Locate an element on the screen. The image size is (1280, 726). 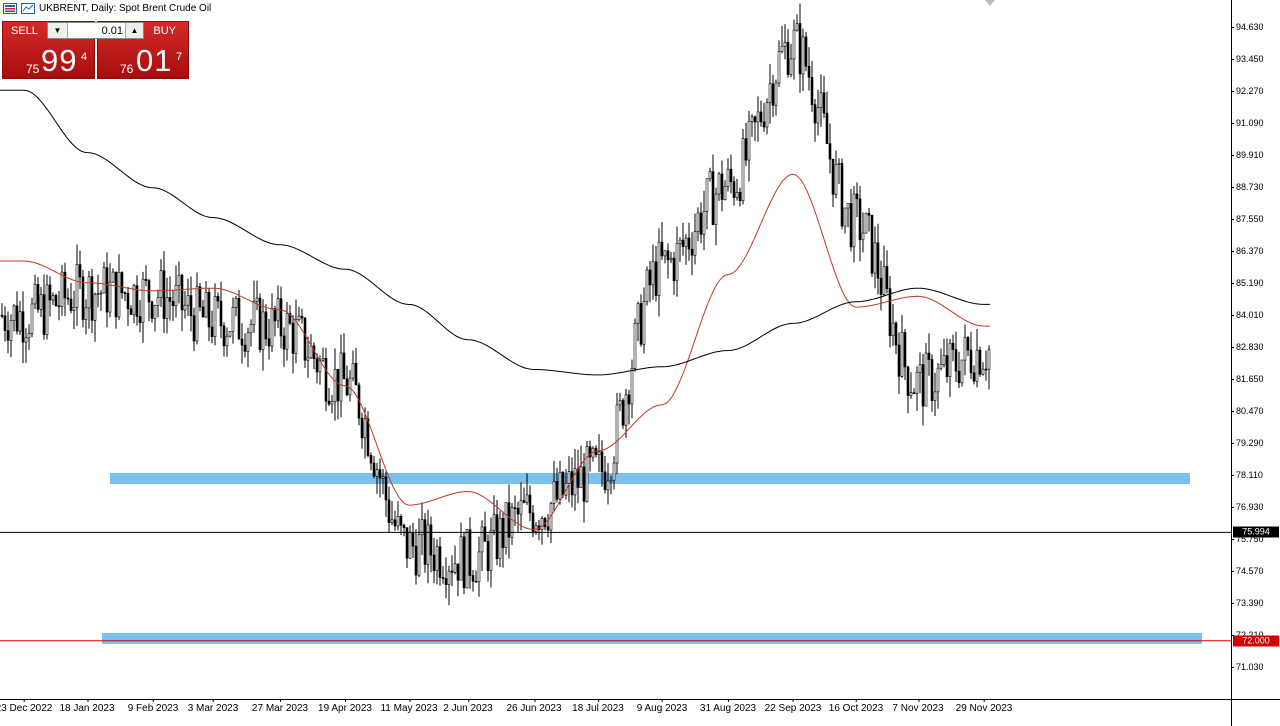
lot-increase-icon: ▲ is located at coordinates (134, 30).